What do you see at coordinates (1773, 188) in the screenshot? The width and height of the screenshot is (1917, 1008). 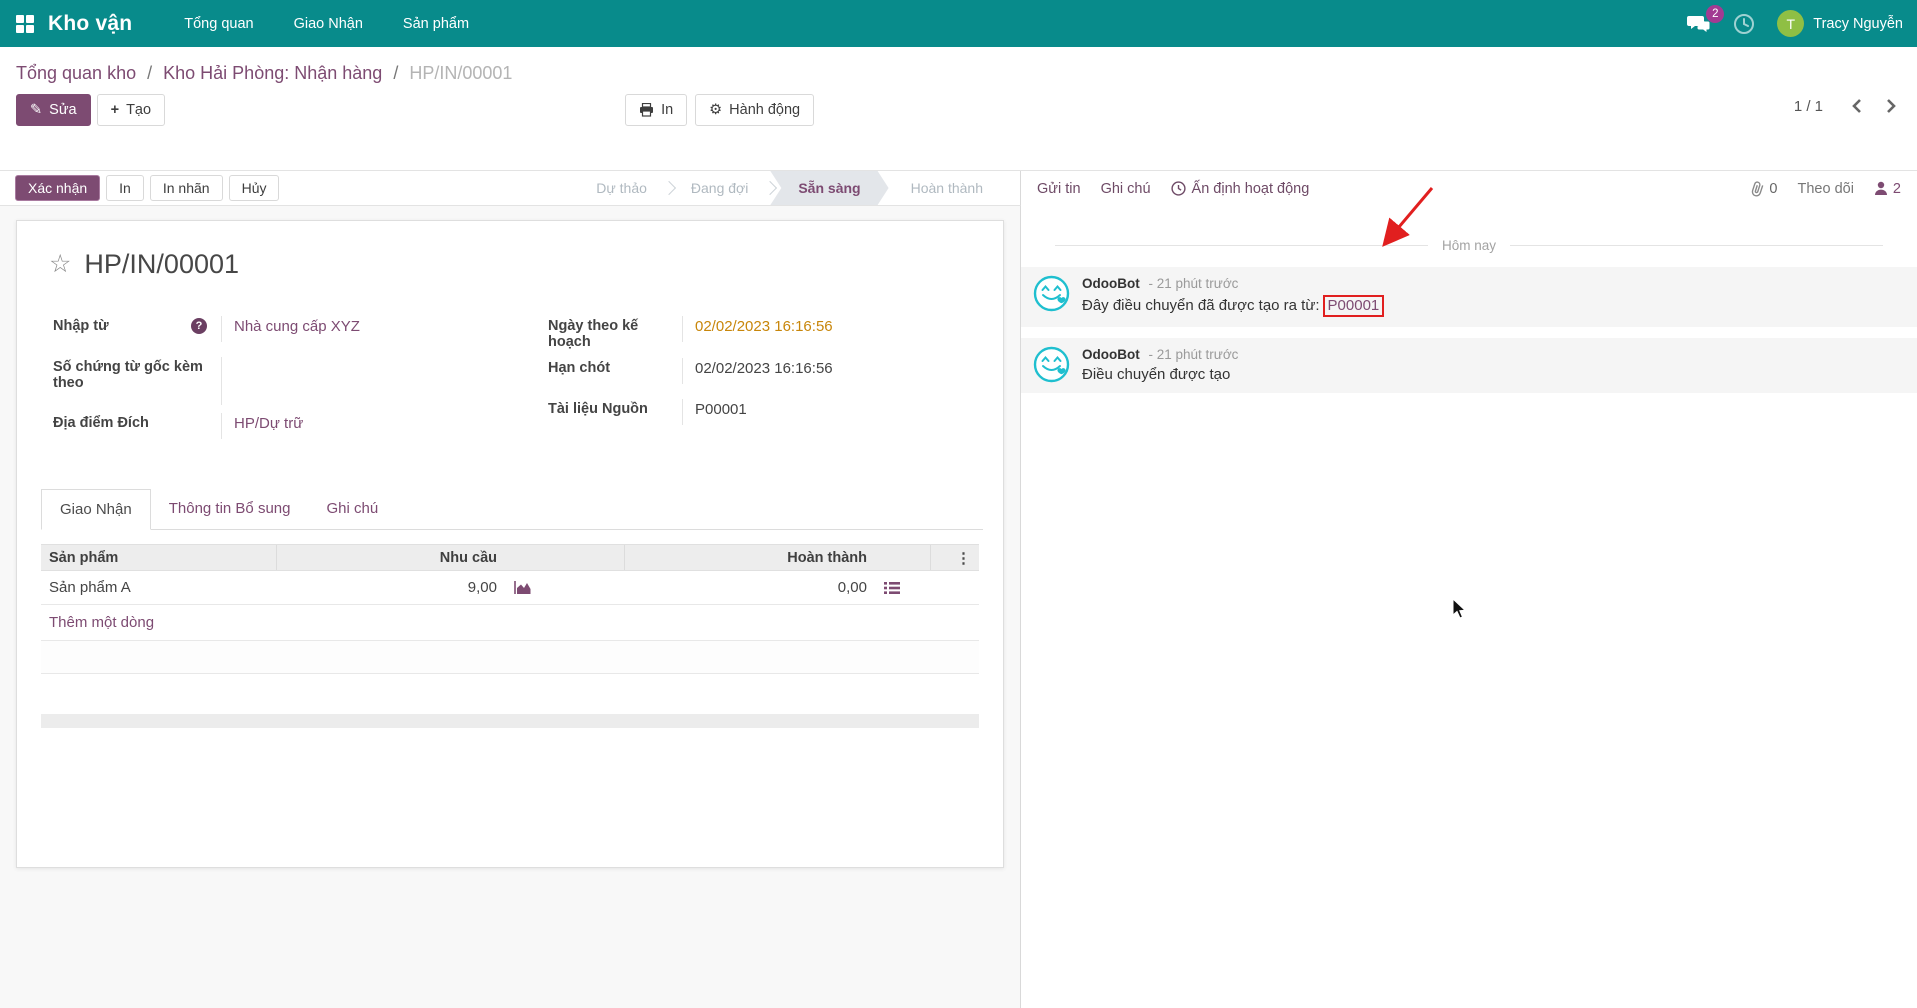 I see `attachments-count: 0` at bounding box center [1773, 188].